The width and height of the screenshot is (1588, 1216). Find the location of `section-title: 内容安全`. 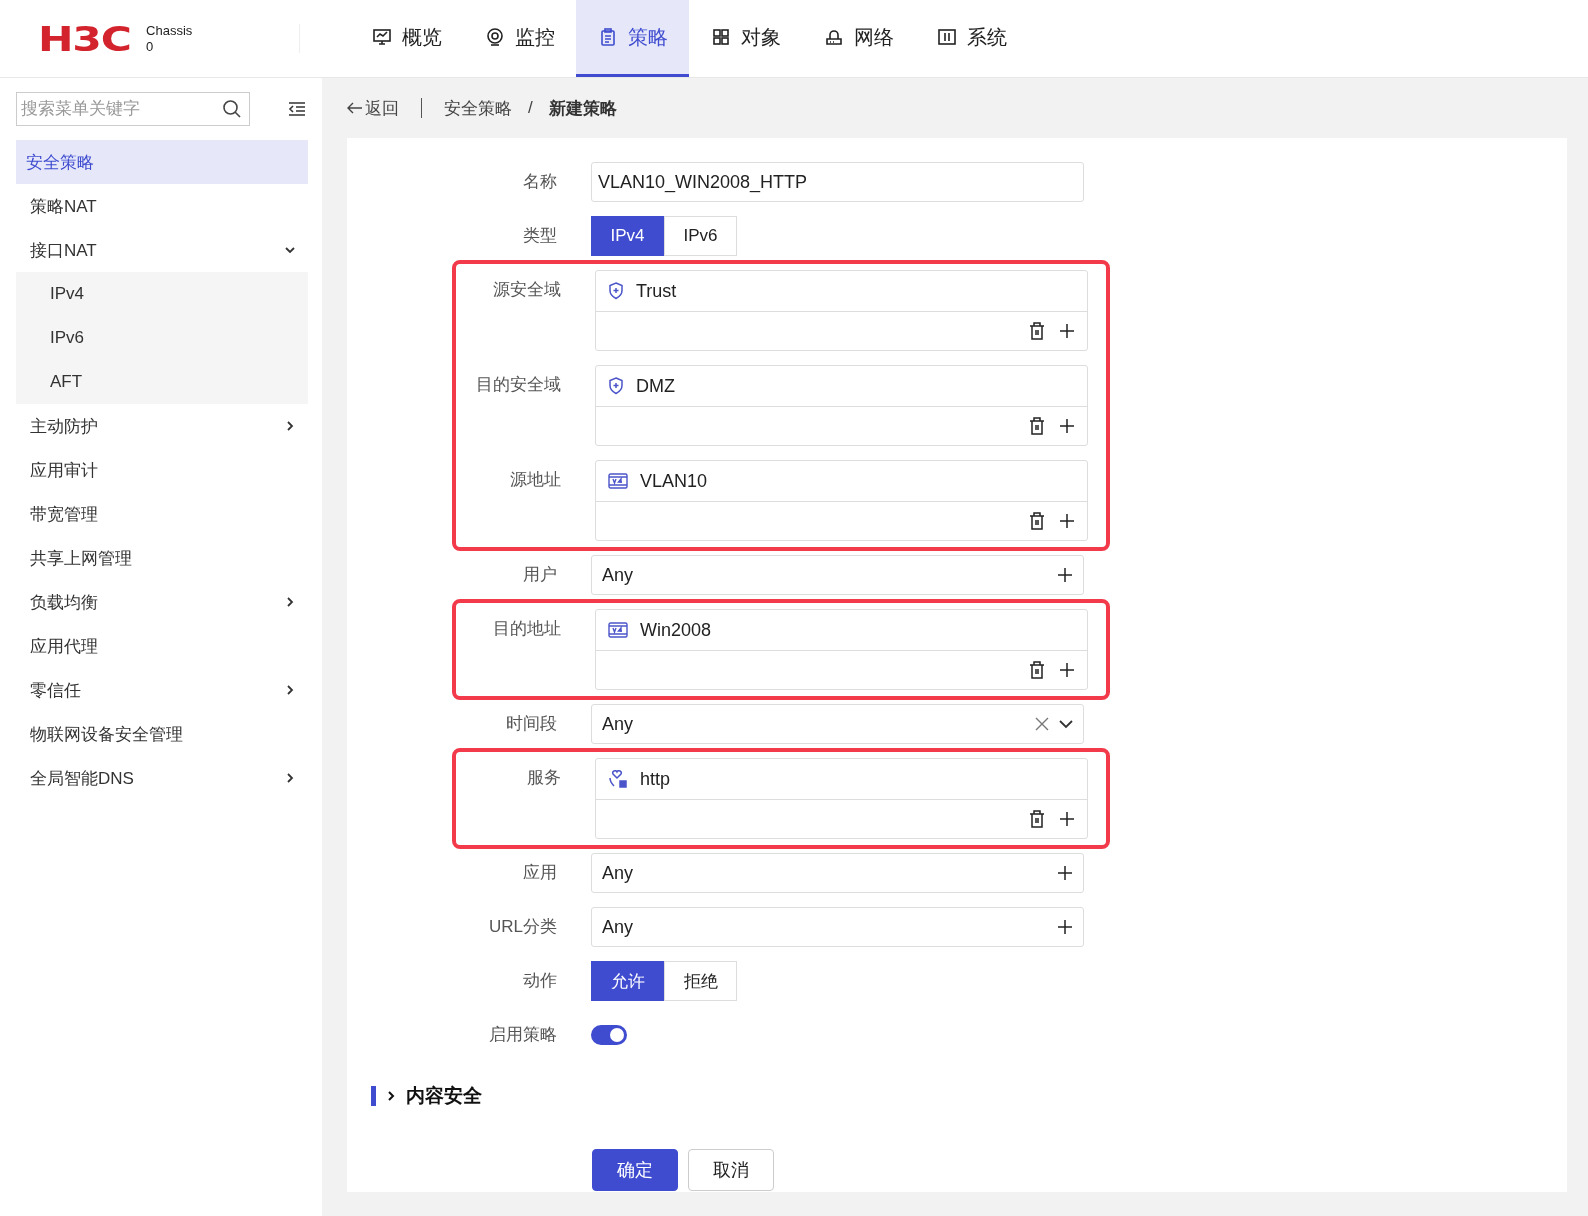

section-title: 内容安全 is located at coordinates (444, 1096).